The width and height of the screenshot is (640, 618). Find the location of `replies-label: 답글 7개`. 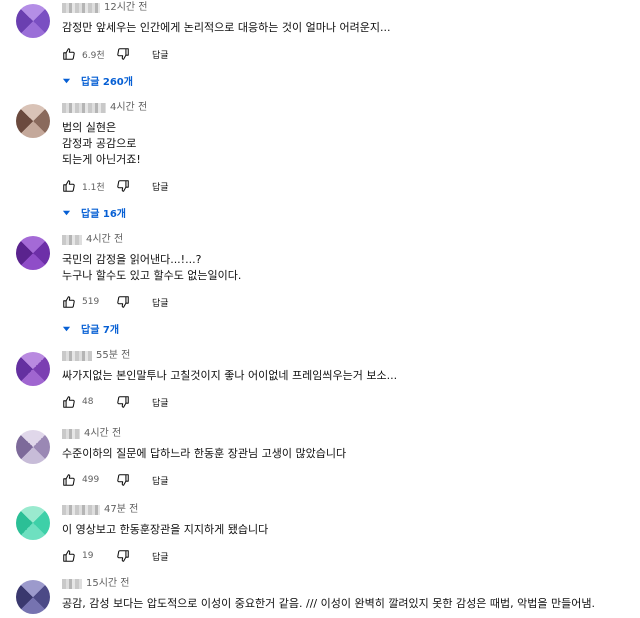

replies-label: 답글 7개 is located at coordinates (100, 330).